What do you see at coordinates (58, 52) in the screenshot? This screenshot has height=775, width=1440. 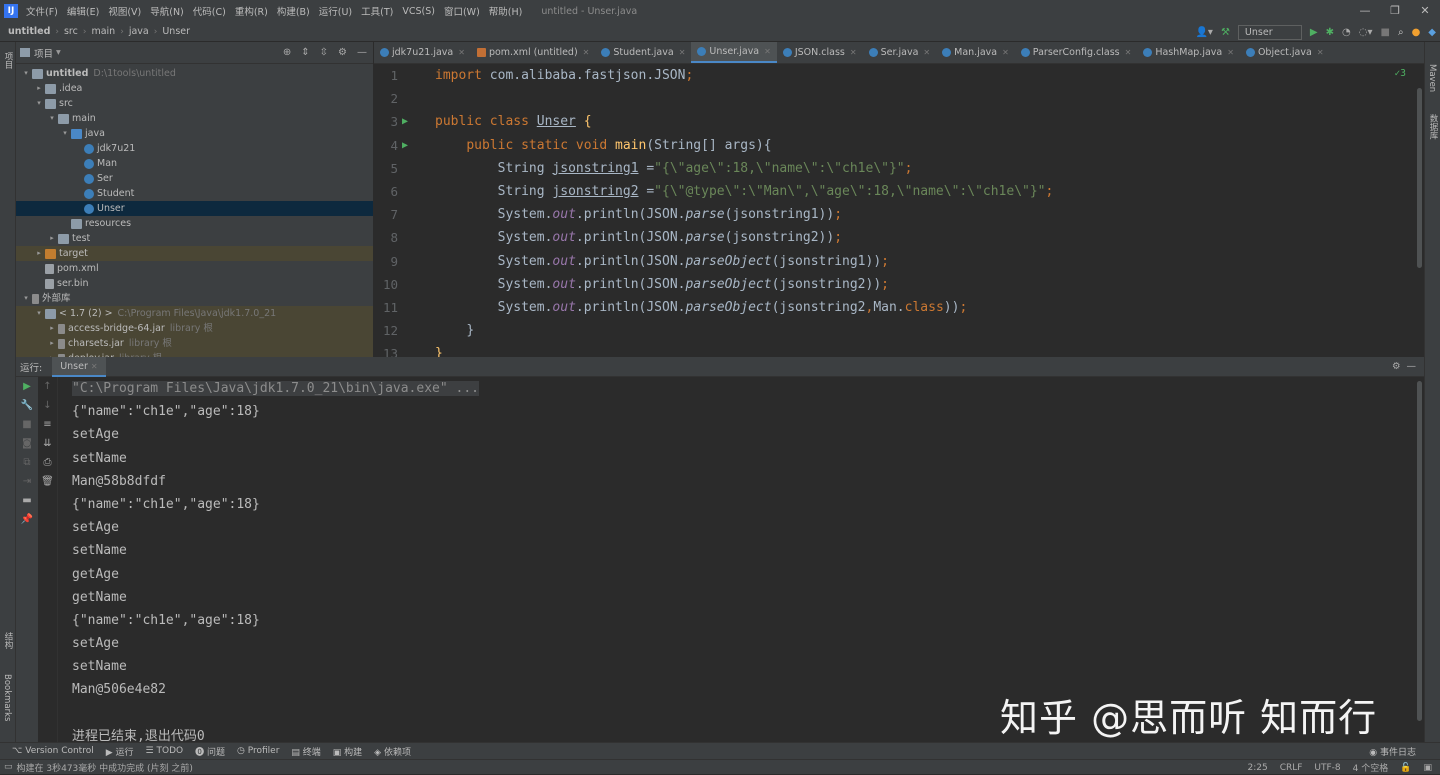 I see `chevron-down-icon: ▾` at bounding box center [58, 52].